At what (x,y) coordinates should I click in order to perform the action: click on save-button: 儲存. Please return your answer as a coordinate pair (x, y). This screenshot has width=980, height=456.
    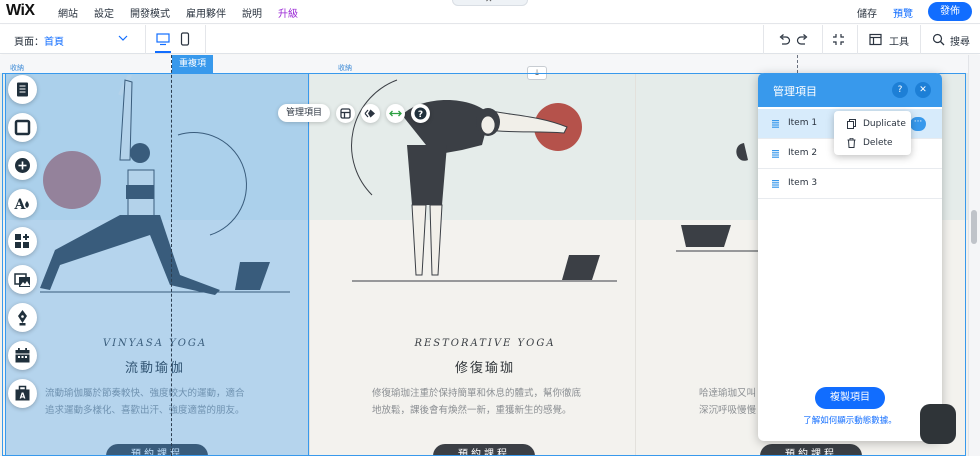
    Looking at the image, I should click on (867, 12).